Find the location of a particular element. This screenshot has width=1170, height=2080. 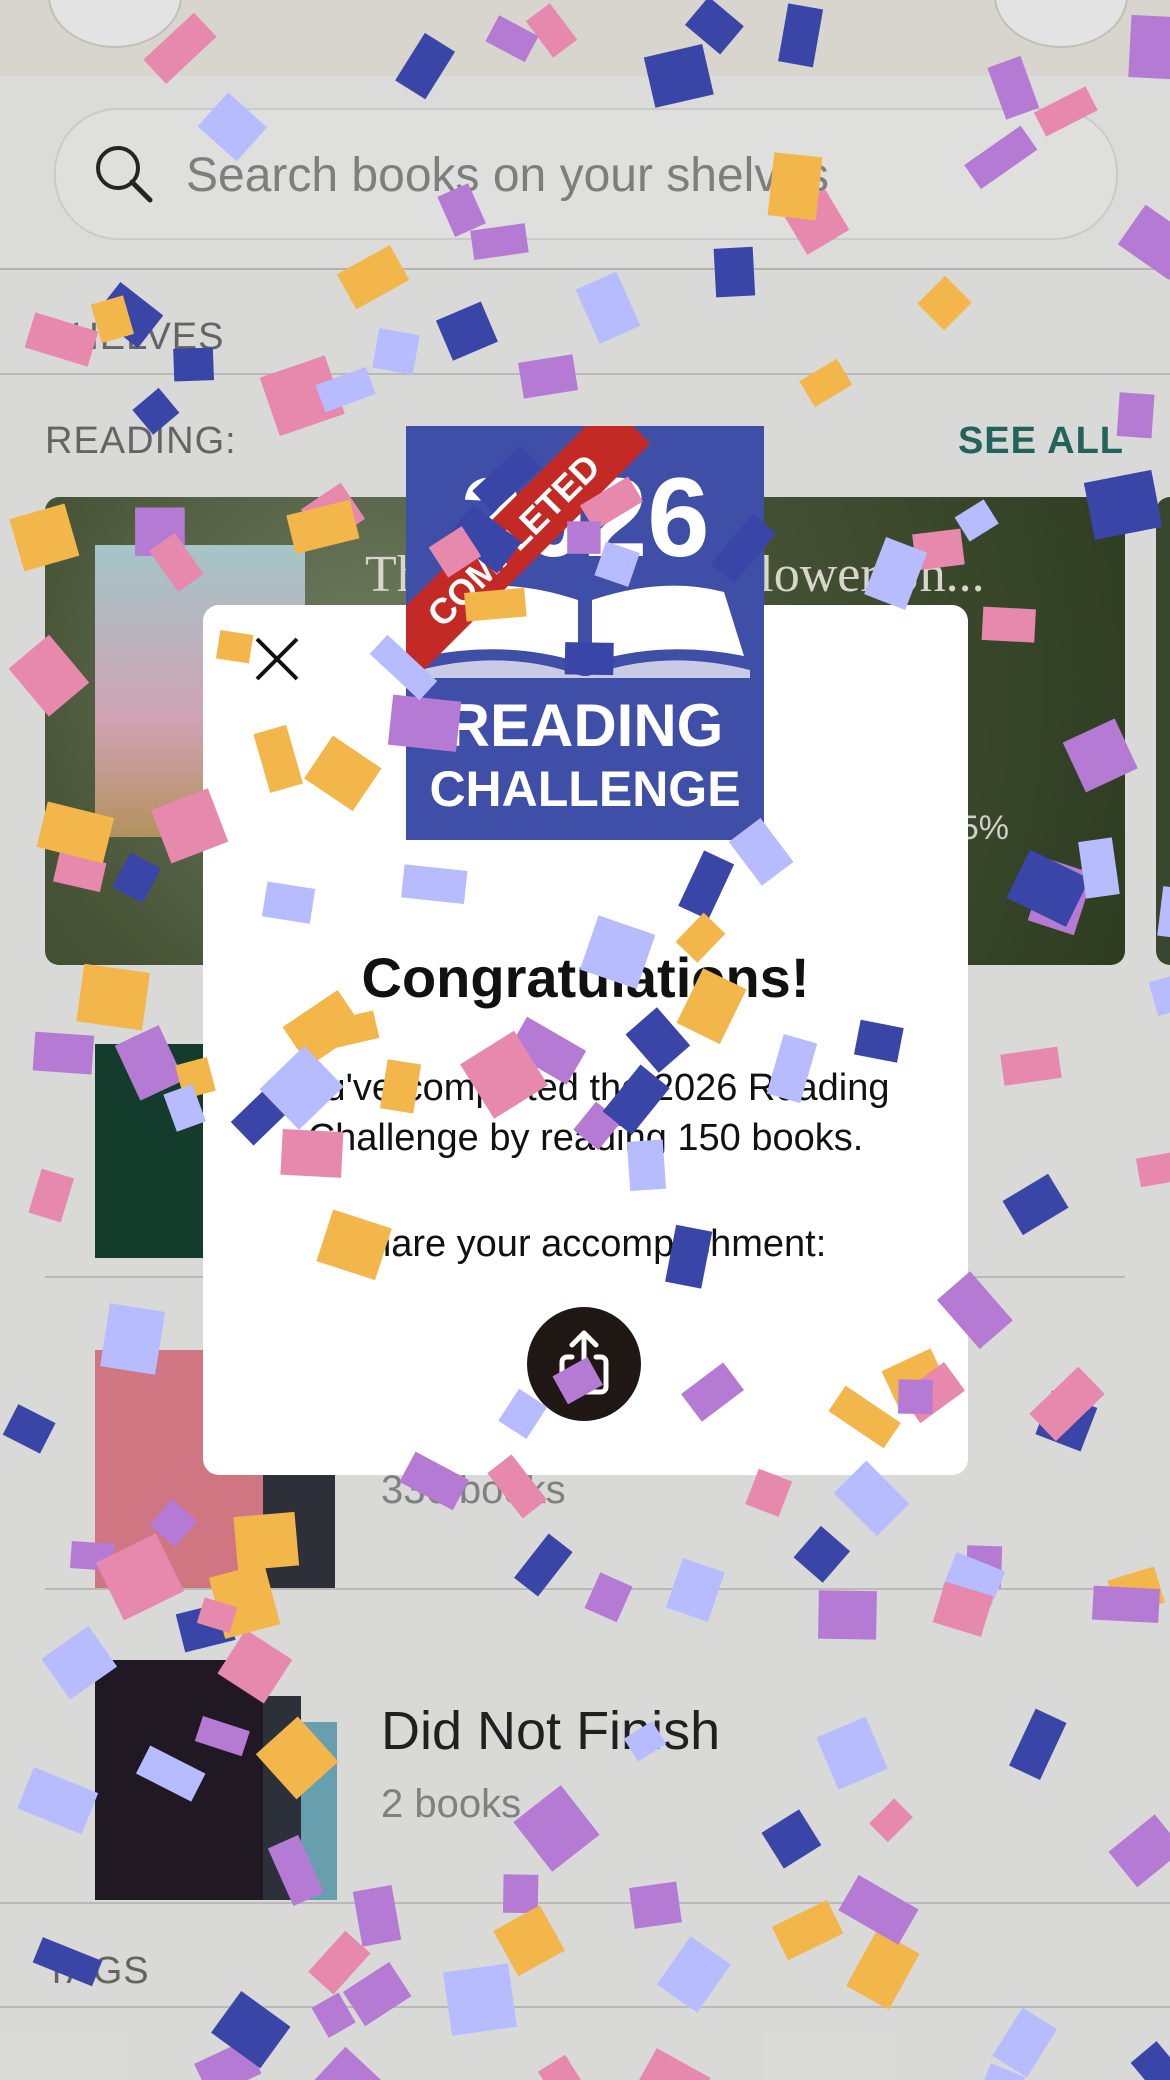

share-icon is located at coordinates (584, 1362).